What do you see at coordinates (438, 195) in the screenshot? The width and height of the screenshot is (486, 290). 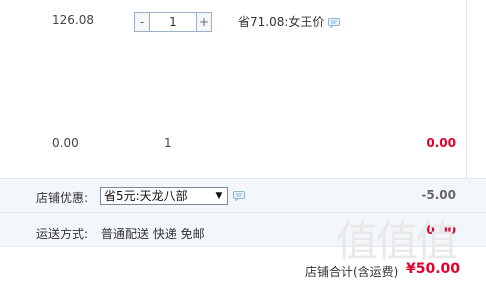 I see `shop-discount-amount: -5.00` at bounding box center [438, 195].